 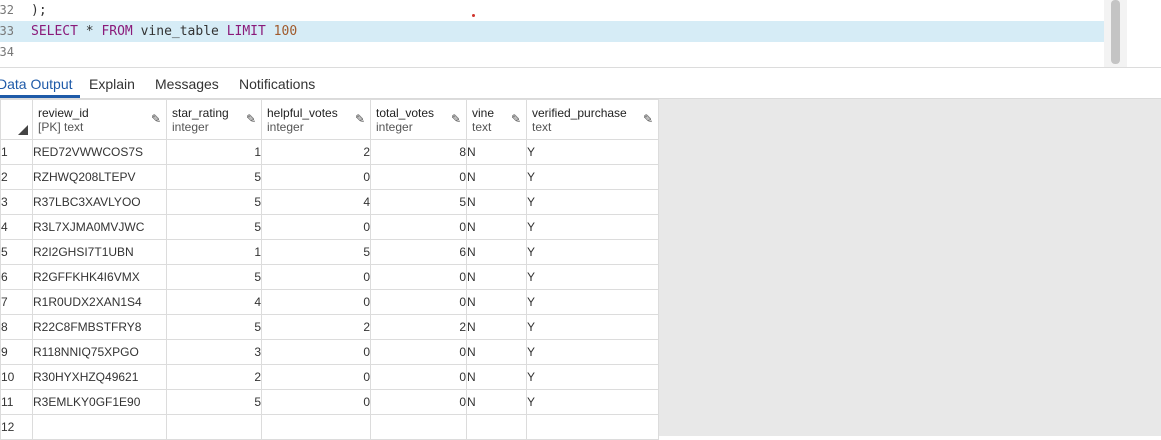 I want to click on cell-helpful-votes: 5, so click(x=316, y=252).